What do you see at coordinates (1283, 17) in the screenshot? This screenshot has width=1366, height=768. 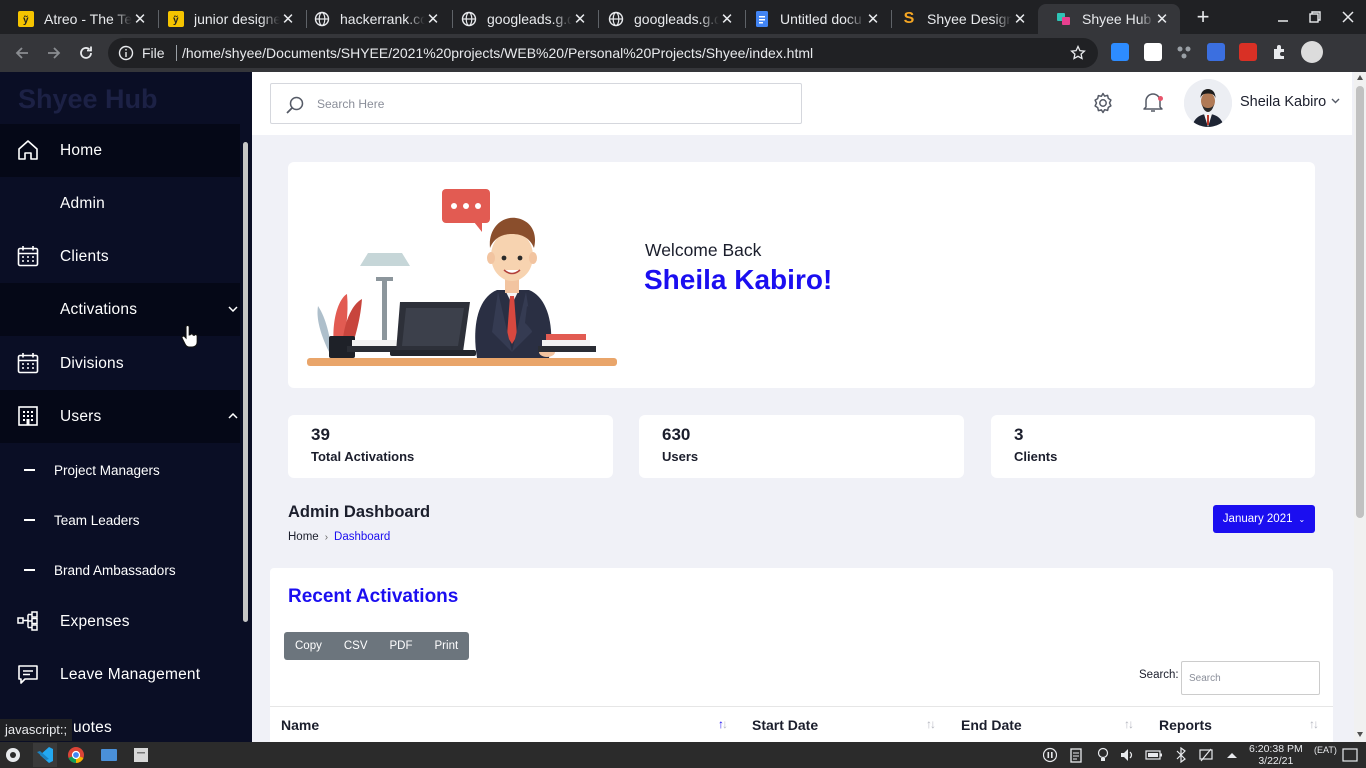 I see `minimize-icon` at bounding box center [1283, 17].